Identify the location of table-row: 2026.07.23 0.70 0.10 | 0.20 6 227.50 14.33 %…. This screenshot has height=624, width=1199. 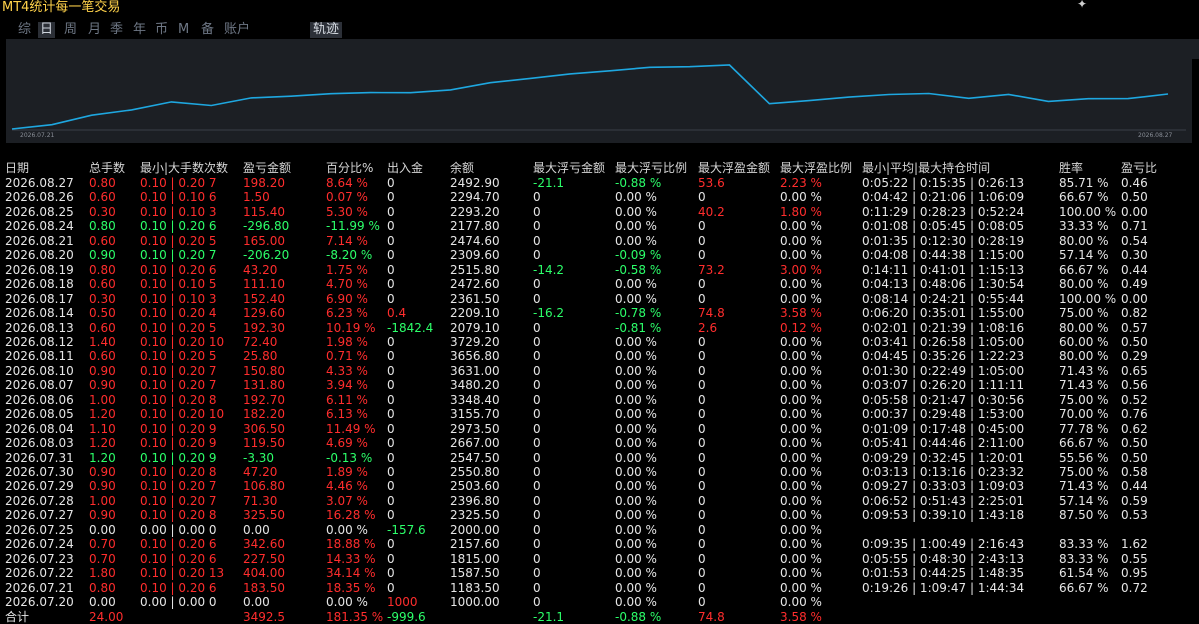
(599, 559).